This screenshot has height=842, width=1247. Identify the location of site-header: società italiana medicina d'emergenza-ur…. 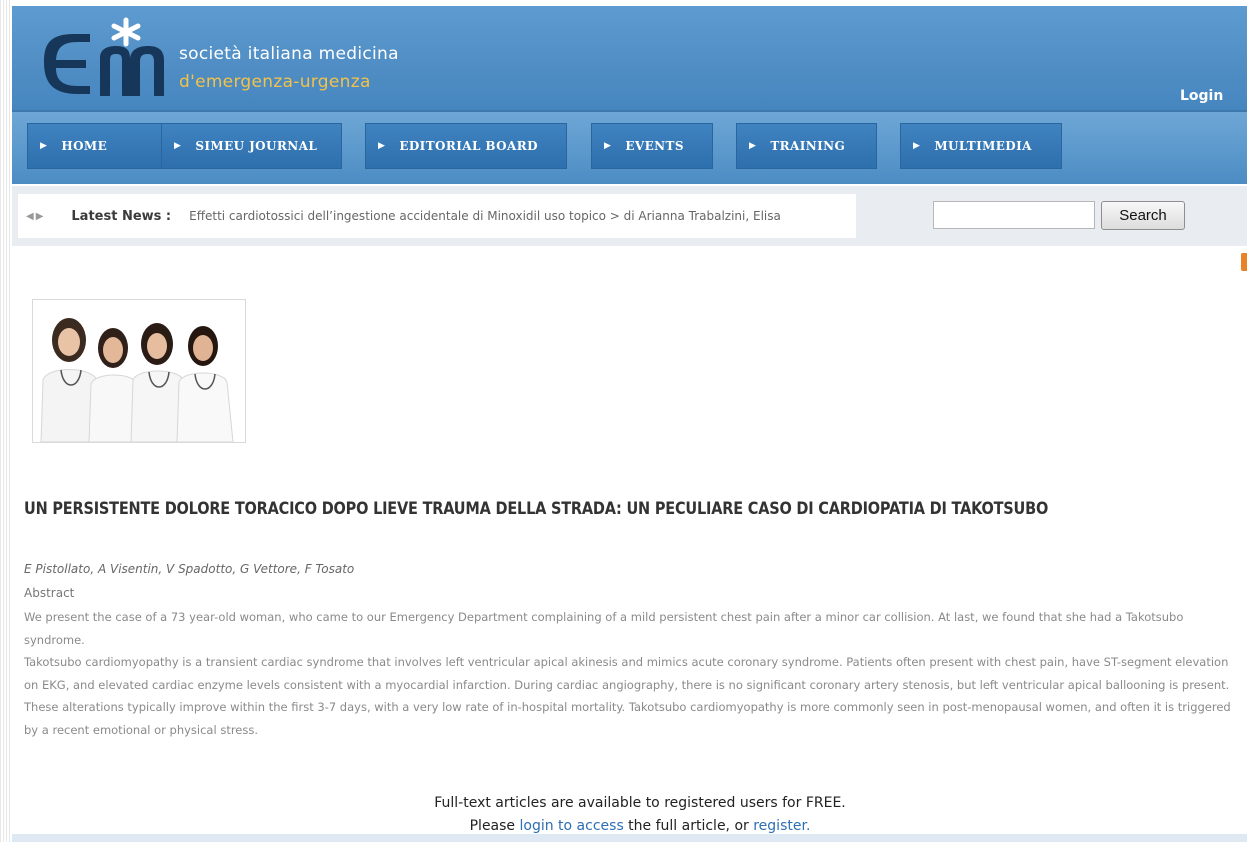
(629, 59).